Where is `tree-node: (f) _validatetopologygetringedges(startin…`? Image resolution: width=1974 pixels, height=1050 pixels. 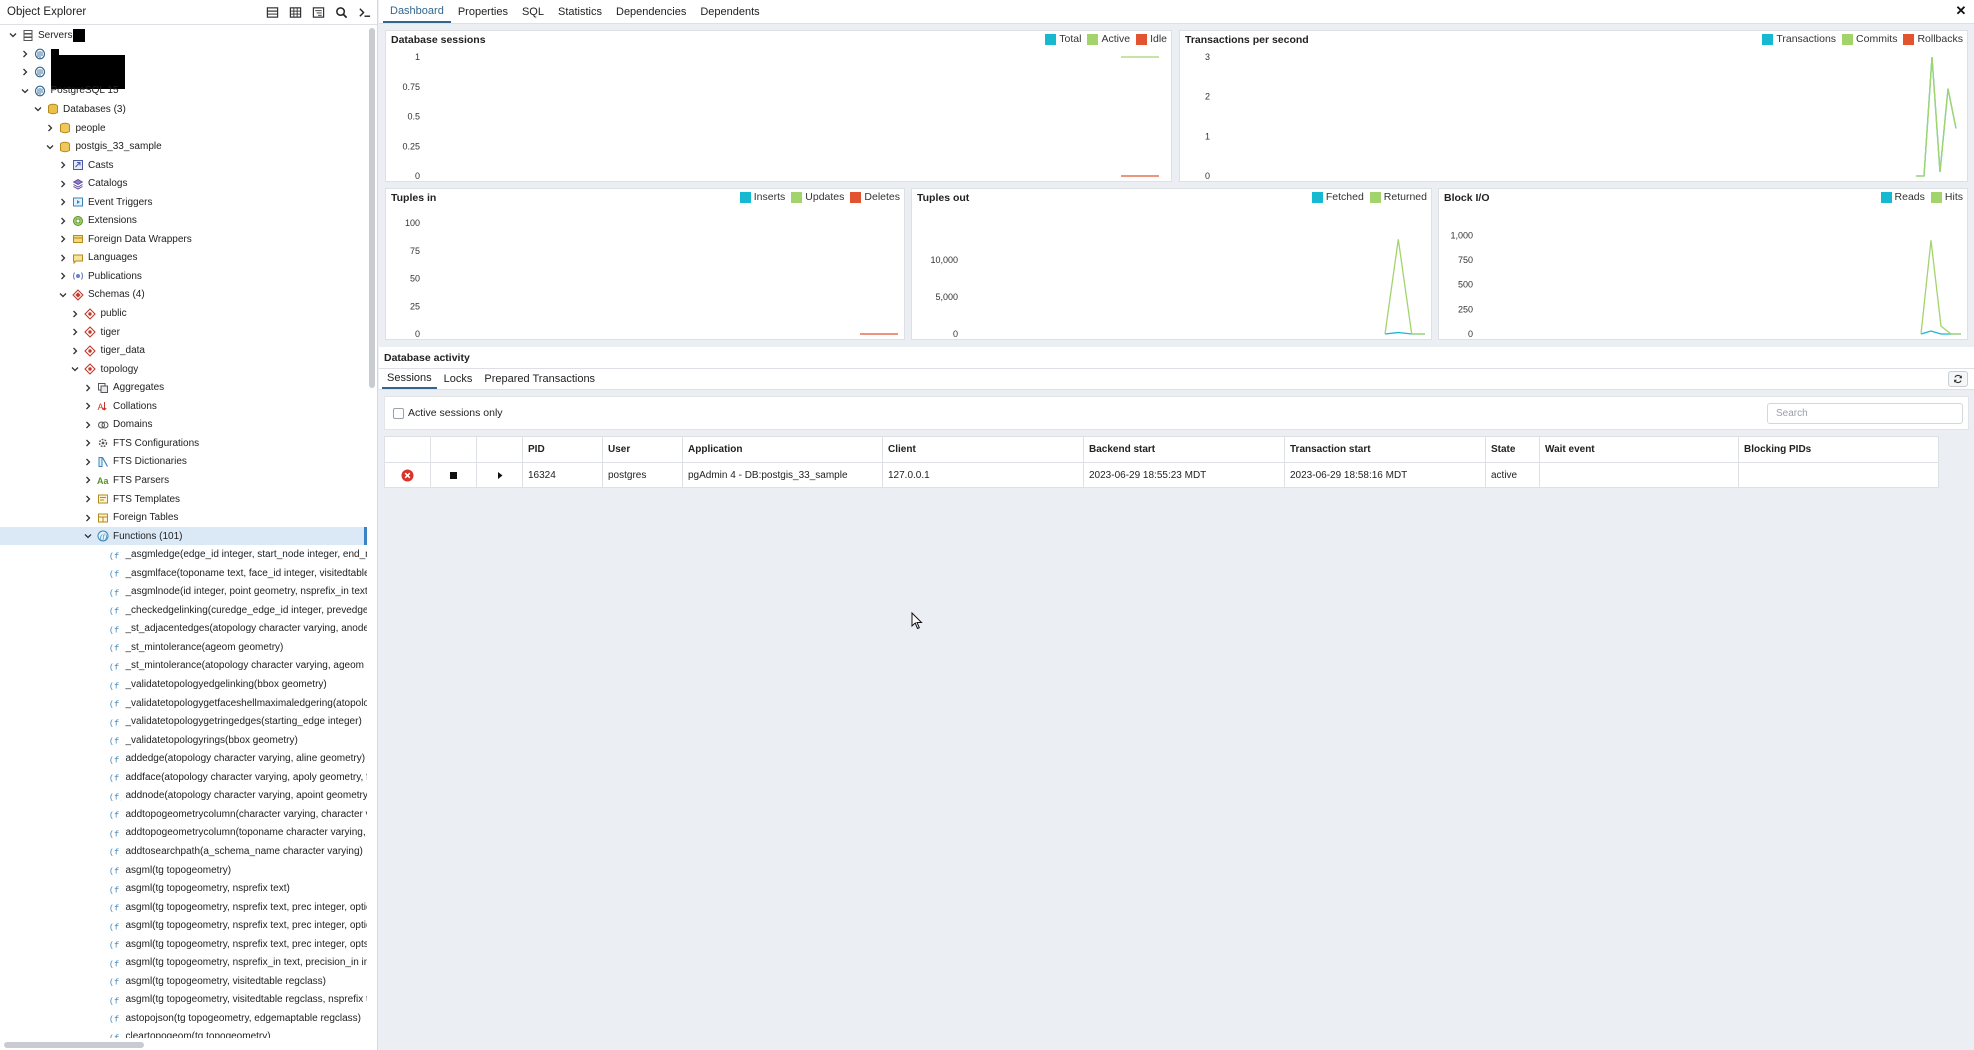 tree-node: (f) _validatetopologygetringedges(startin… is located at coordinates (183, 721).